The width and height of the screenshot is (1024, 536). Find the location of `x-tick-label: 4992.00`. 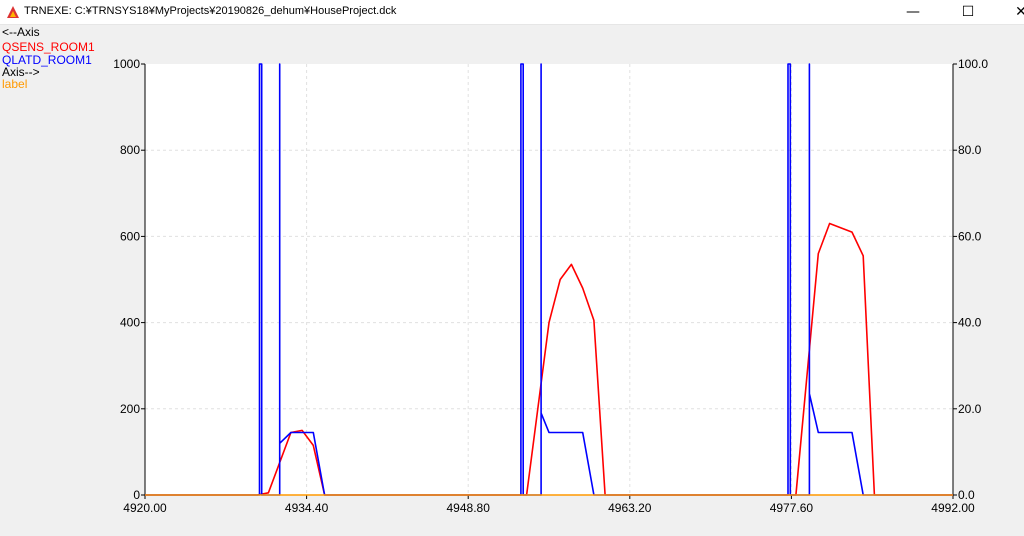

x-tick-label: 4992.00 is located at coordinates (953, 508).